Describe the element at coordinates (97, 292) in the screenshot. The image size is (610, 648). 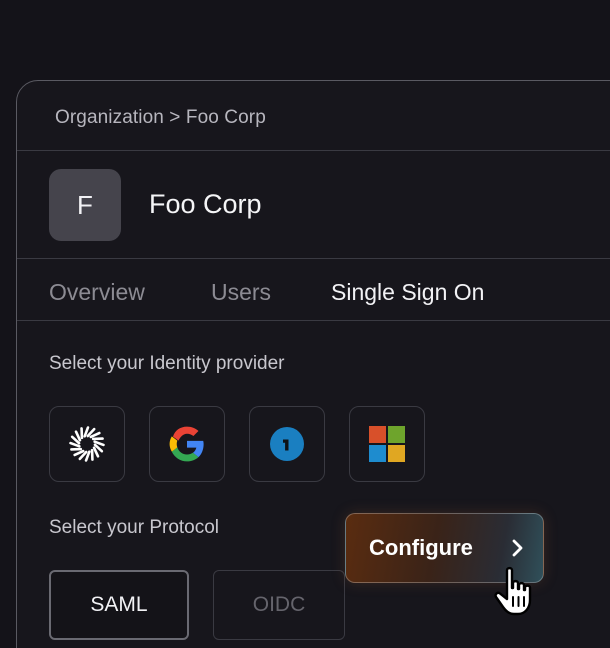
I see `tab-overview: Overview` at that location.